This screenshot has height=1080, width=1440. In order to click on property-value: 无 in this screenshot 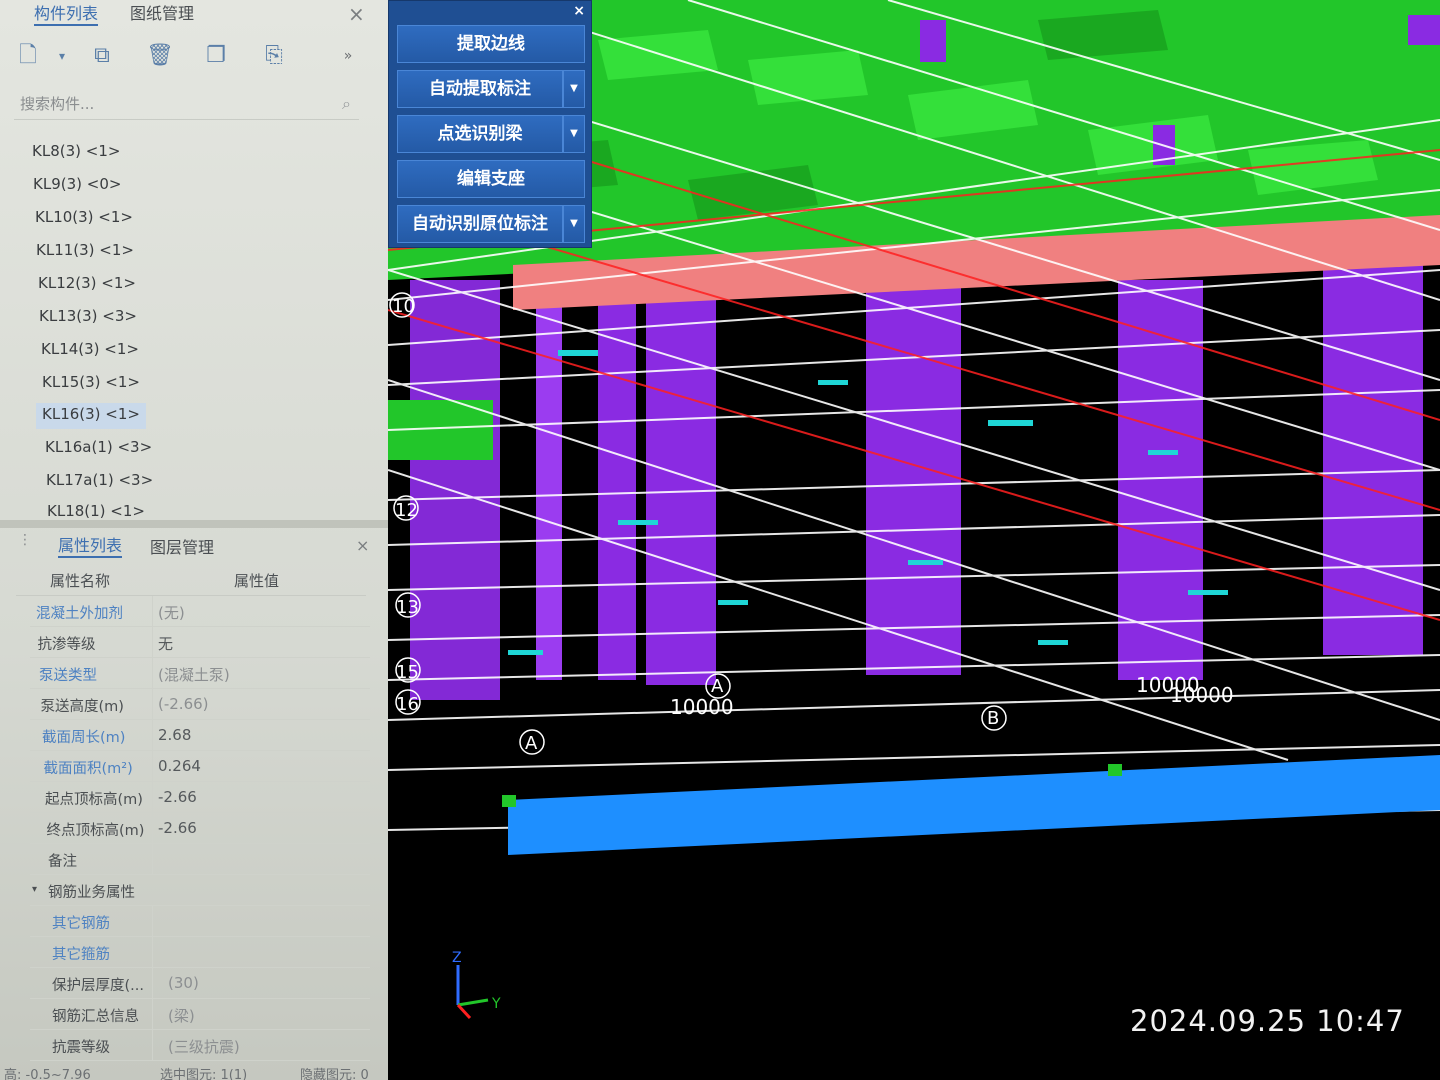, I will do `click(166, 644)`.